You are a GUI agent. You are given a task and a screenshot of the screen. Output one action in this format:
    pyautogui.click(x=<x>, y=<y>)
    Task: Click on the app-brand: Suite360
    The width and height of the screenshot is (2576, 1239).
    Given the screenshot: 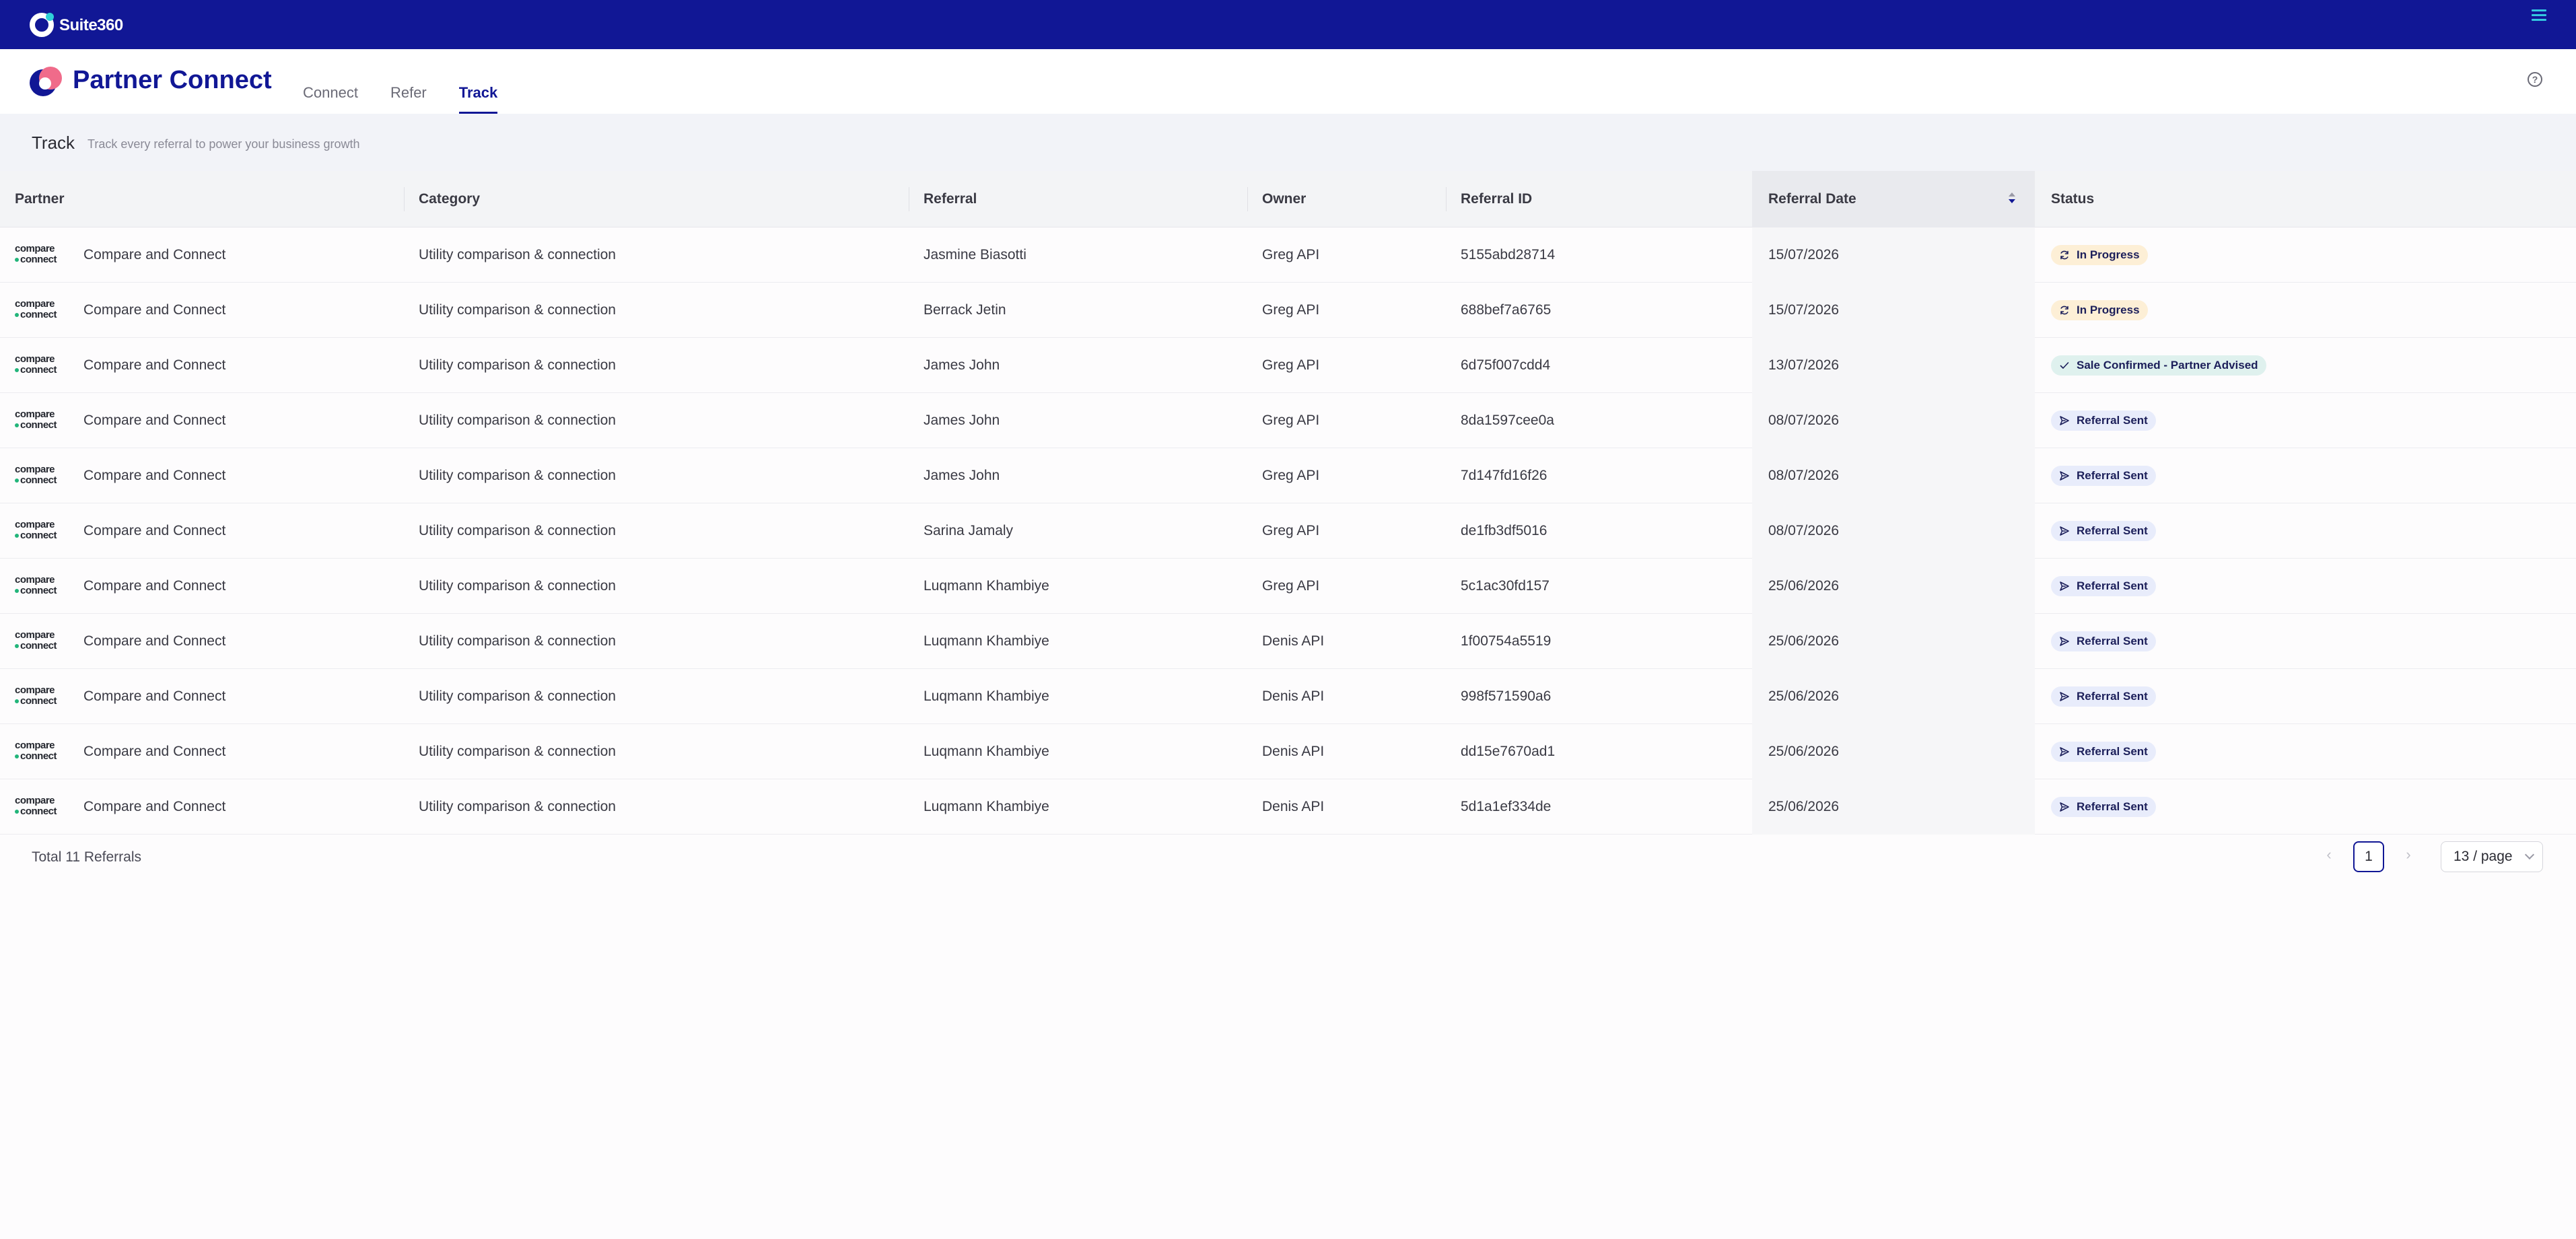 What is the action you would take?
    pyautogui.click(x=91, y=25)
    